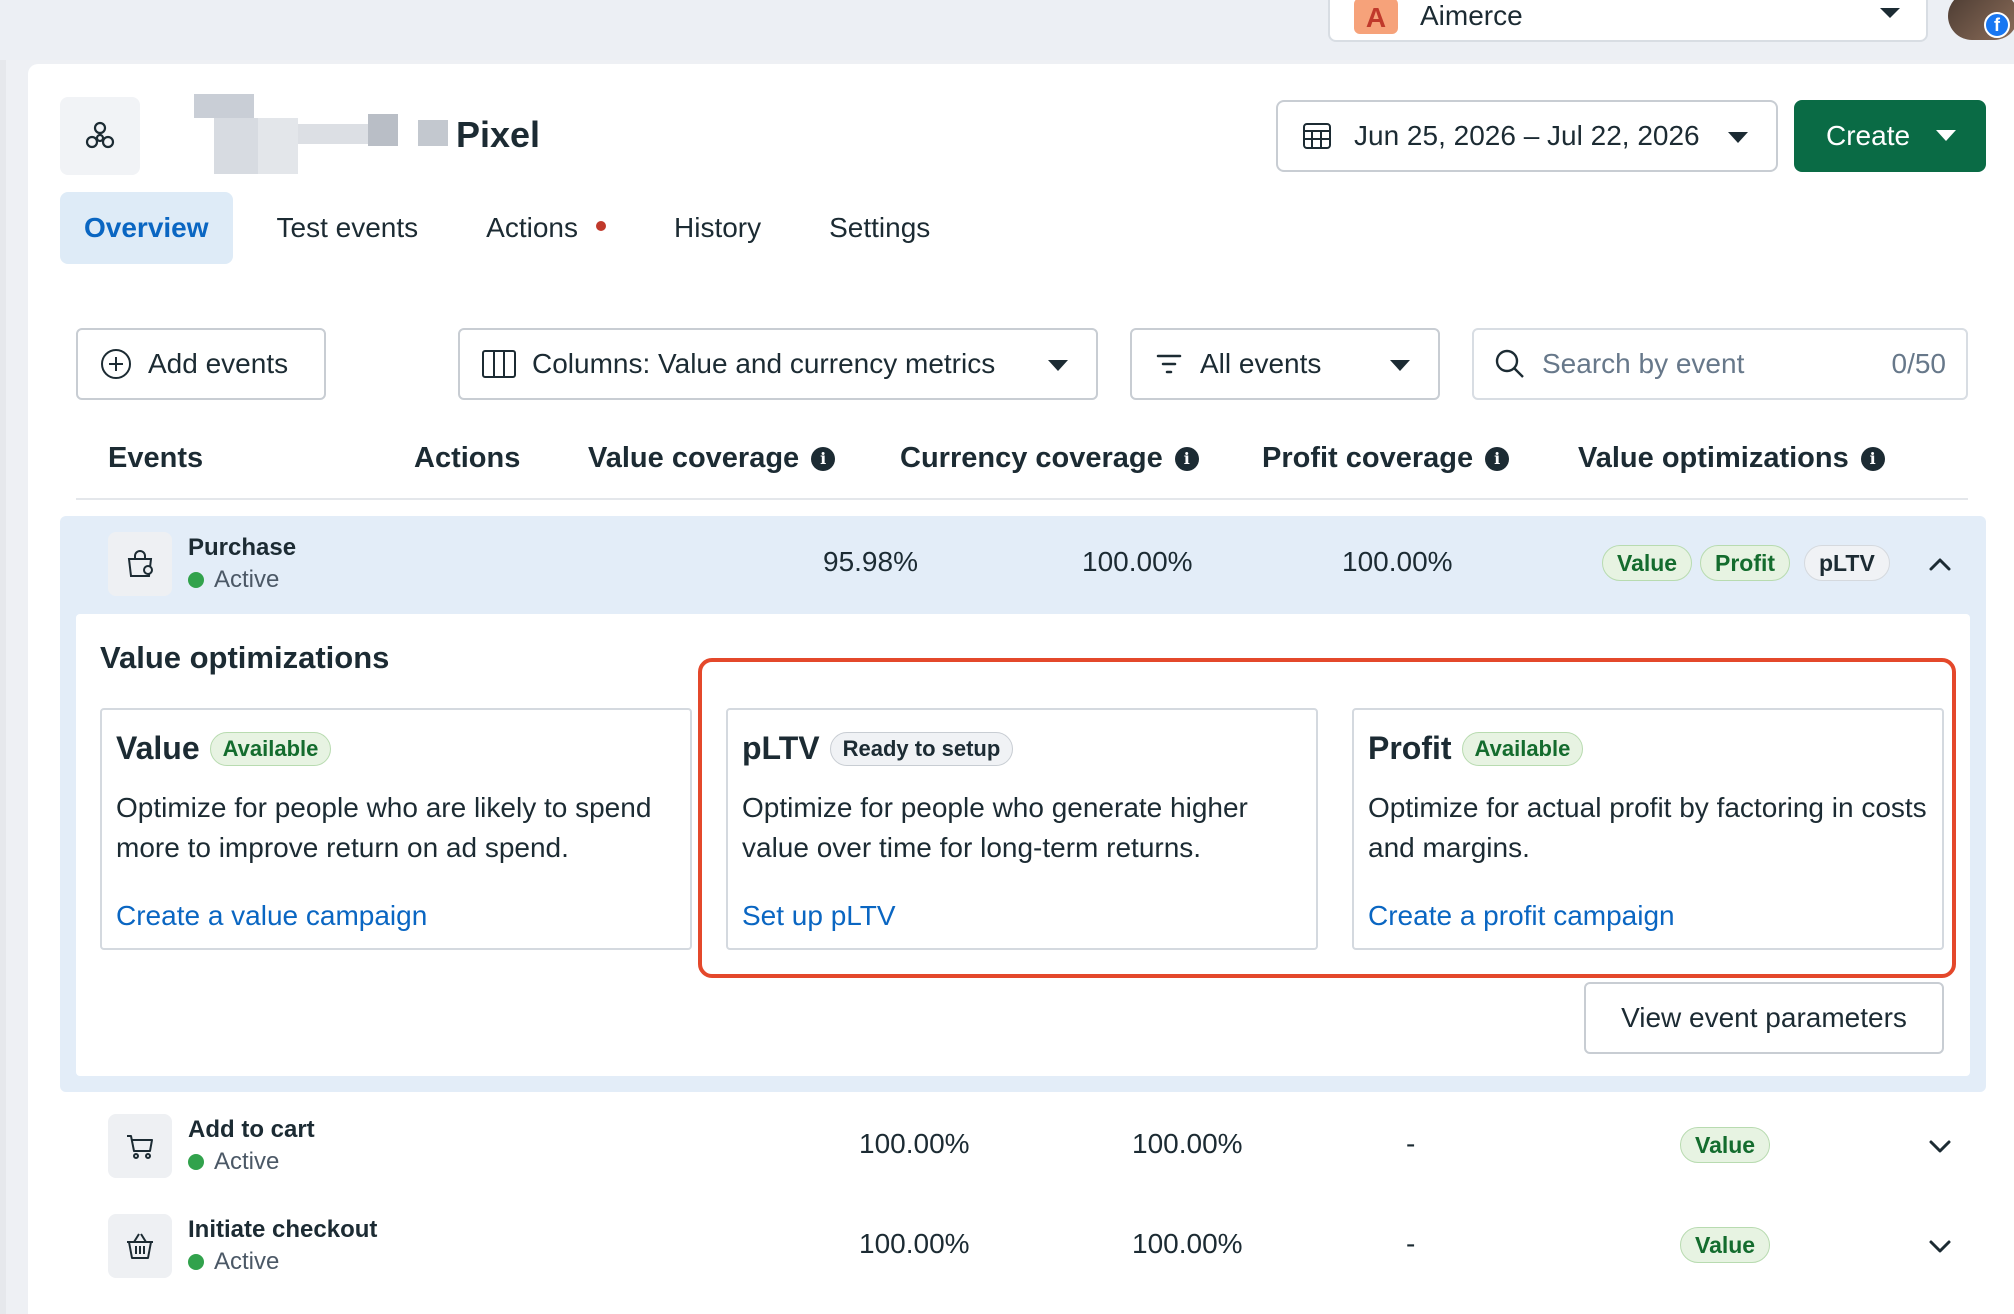 The height and width of the screenshot is (1314, 2014). What do you see at coordinates (1731, 458) in the screenshot?
I see `column-value-optimizations: Value optimizations i` at bounding box center [1731, 458].